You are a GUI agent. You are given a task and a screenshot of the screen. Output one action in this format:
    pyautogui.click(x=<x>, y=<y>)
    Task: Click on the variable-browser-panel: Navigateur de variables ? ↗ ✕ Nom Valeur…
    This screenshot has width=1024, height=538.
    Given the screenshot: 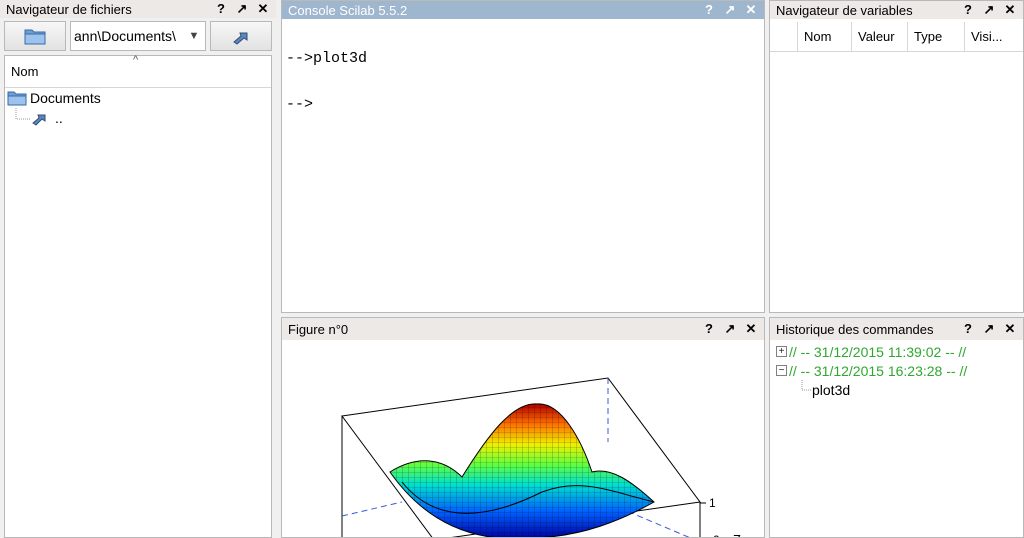 What is the action you would take?
    pyautogui.click(x=896, y=156)
    